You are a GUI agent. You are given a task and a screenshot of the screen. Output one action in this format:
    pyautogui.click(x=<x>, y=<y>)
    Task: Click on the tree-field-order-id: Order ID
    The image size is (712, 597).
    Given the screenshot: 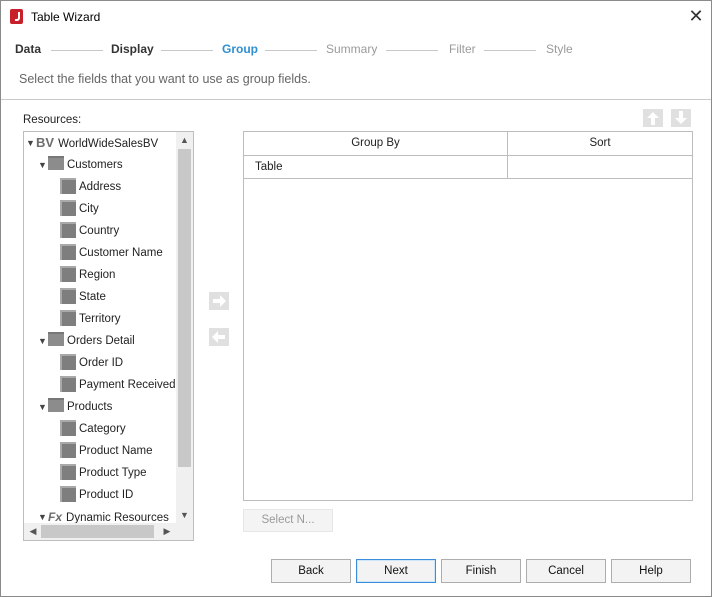 What is the action you would take?
    pyautogui.click(x=91, y=363)
    